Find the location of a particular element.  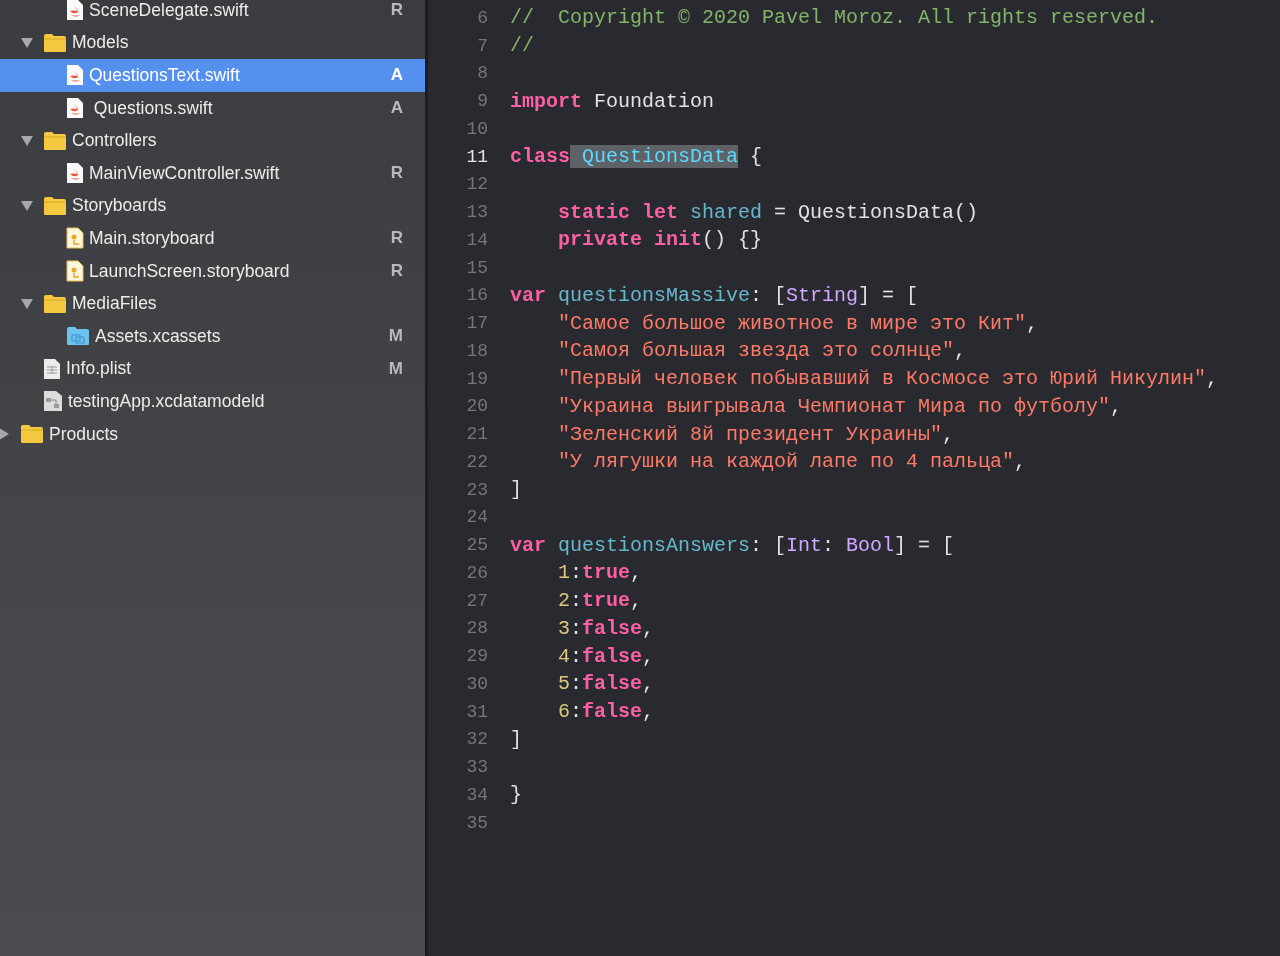

code-keyword: static is located at coordinates (594, 212).